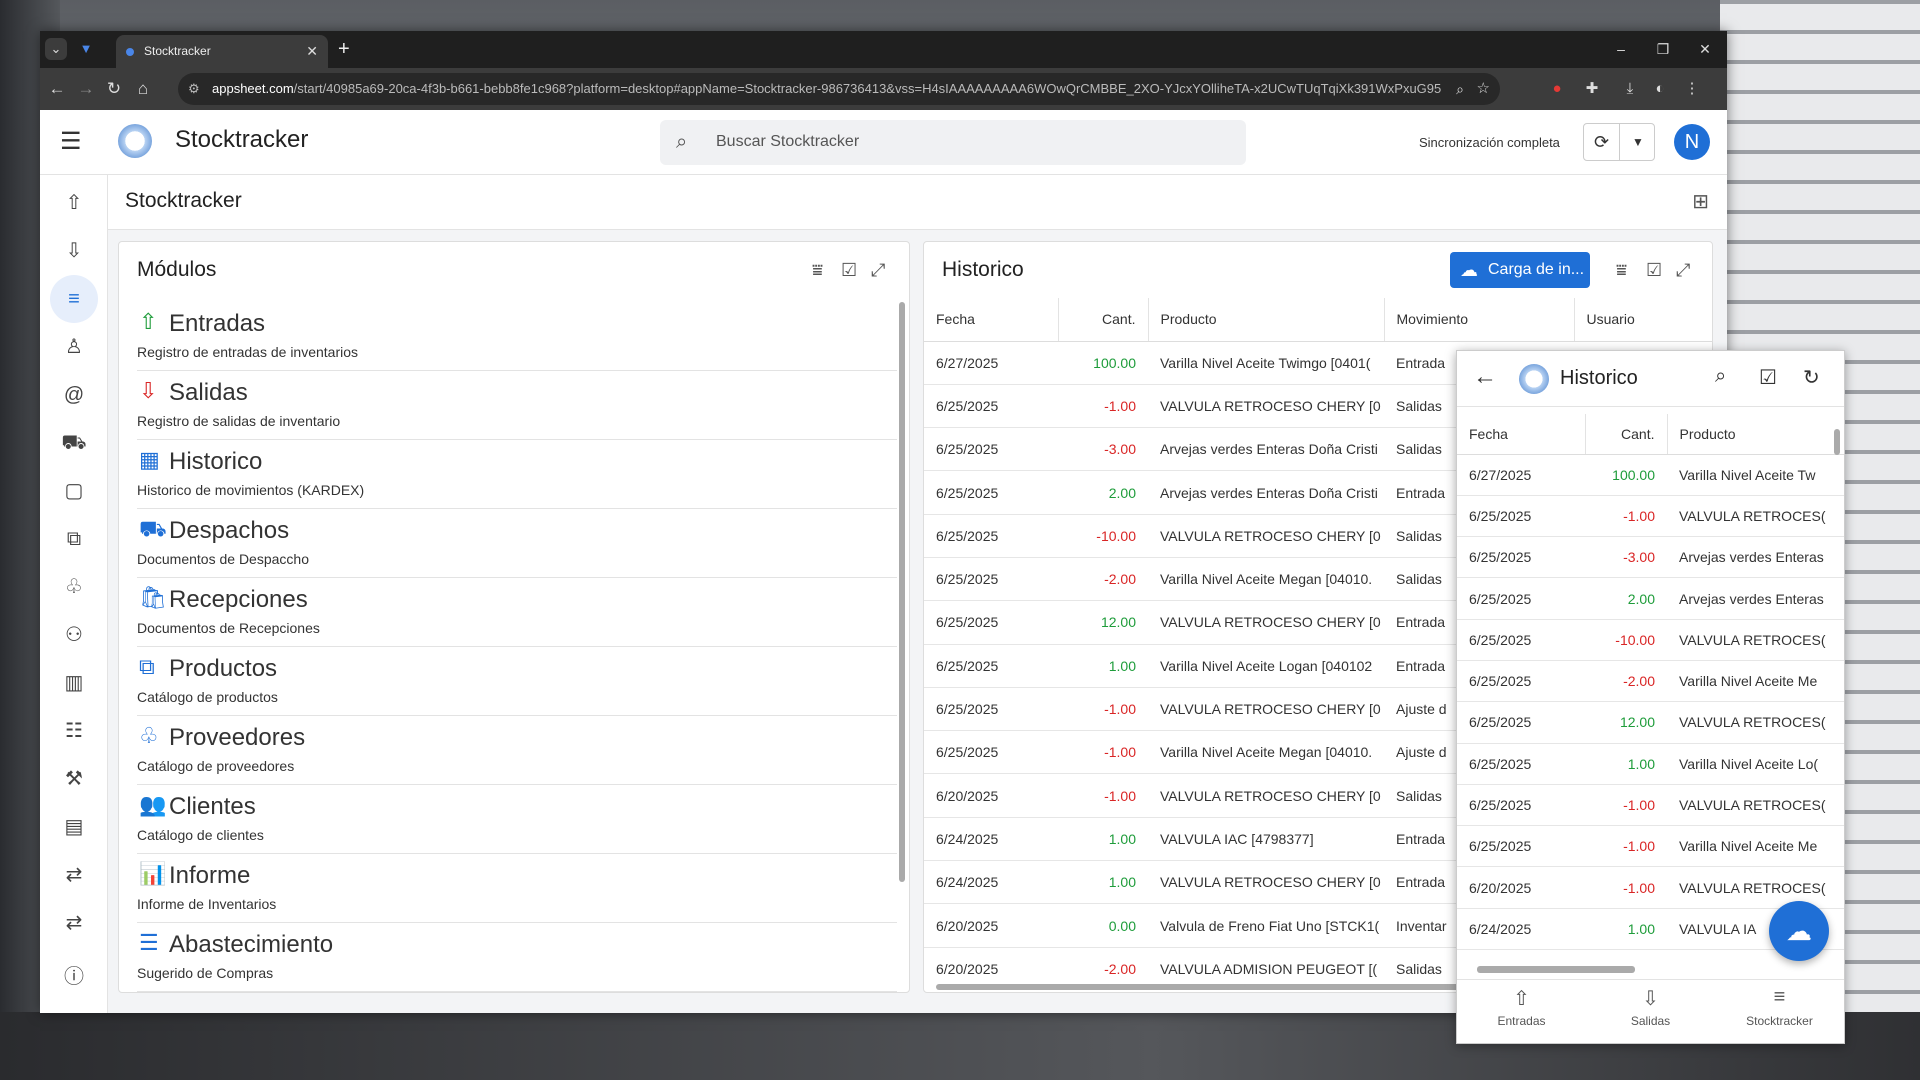  What do you see at coordinates (74, 395) in the screenshot?
I see `nav-at-icon: @` at bounding box center [74, 395].